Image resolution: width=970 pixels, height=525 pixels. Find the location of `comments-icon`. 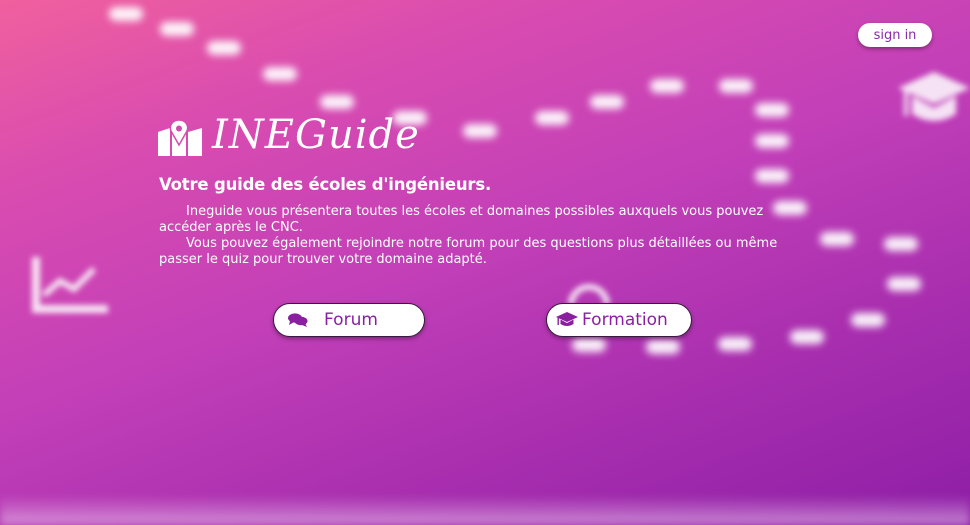

comments-icon is located at coordinates (298, 320).